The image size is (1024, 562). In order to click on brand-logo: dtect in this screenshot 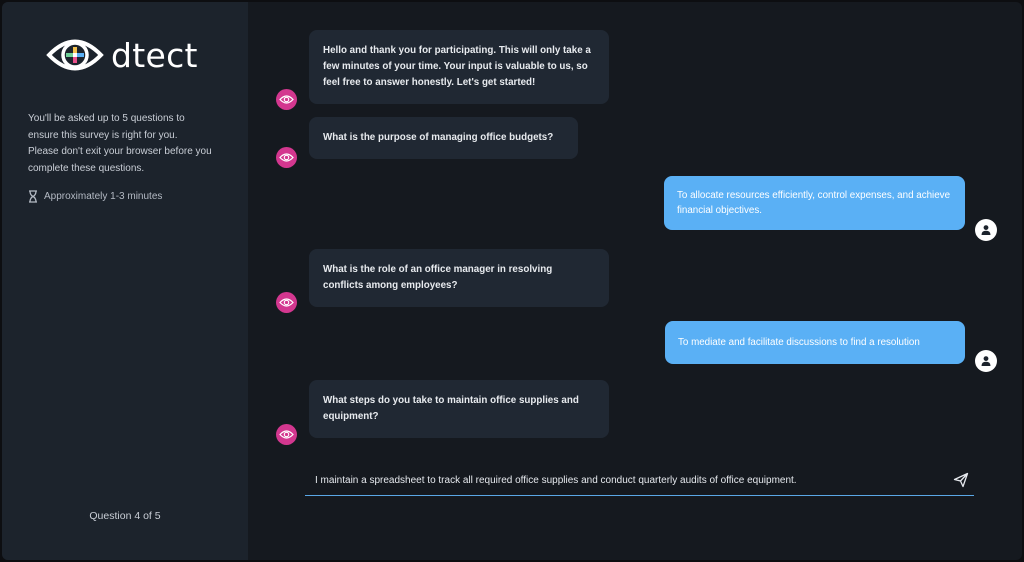, I will do `click(122, 55)`.